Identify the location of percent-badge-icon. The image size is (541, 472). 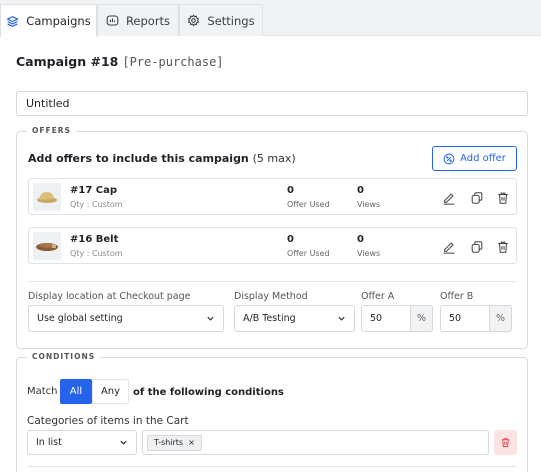
(449, 158).